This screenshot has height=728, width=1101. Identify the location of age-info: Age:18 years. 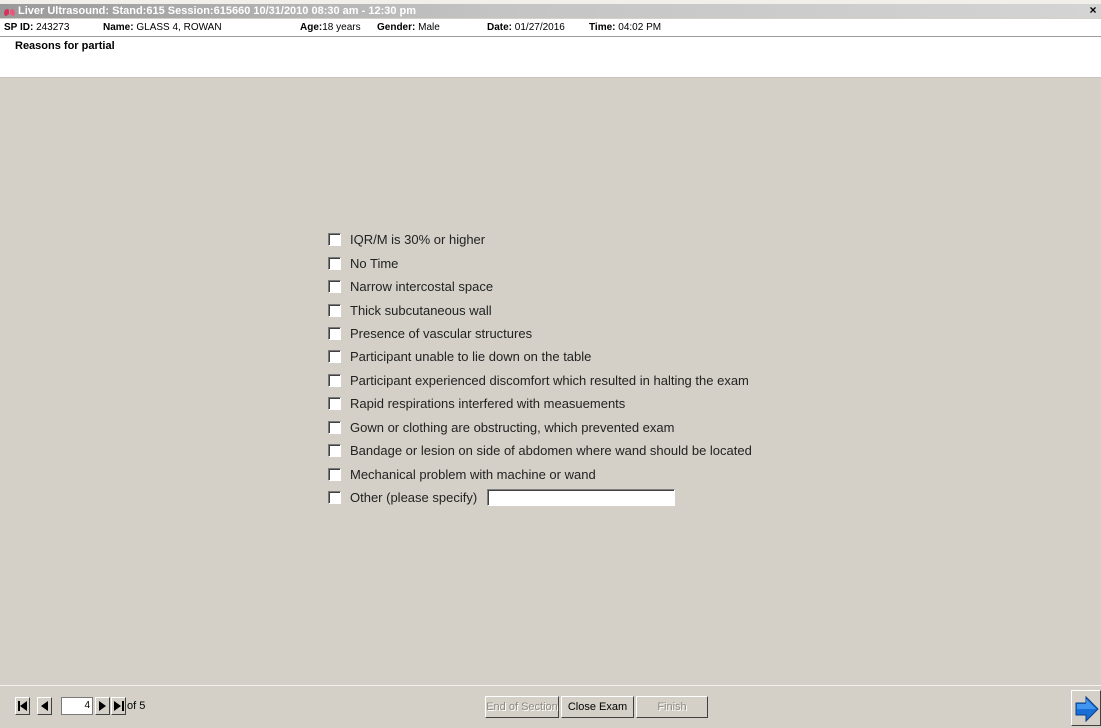
(330, 27).